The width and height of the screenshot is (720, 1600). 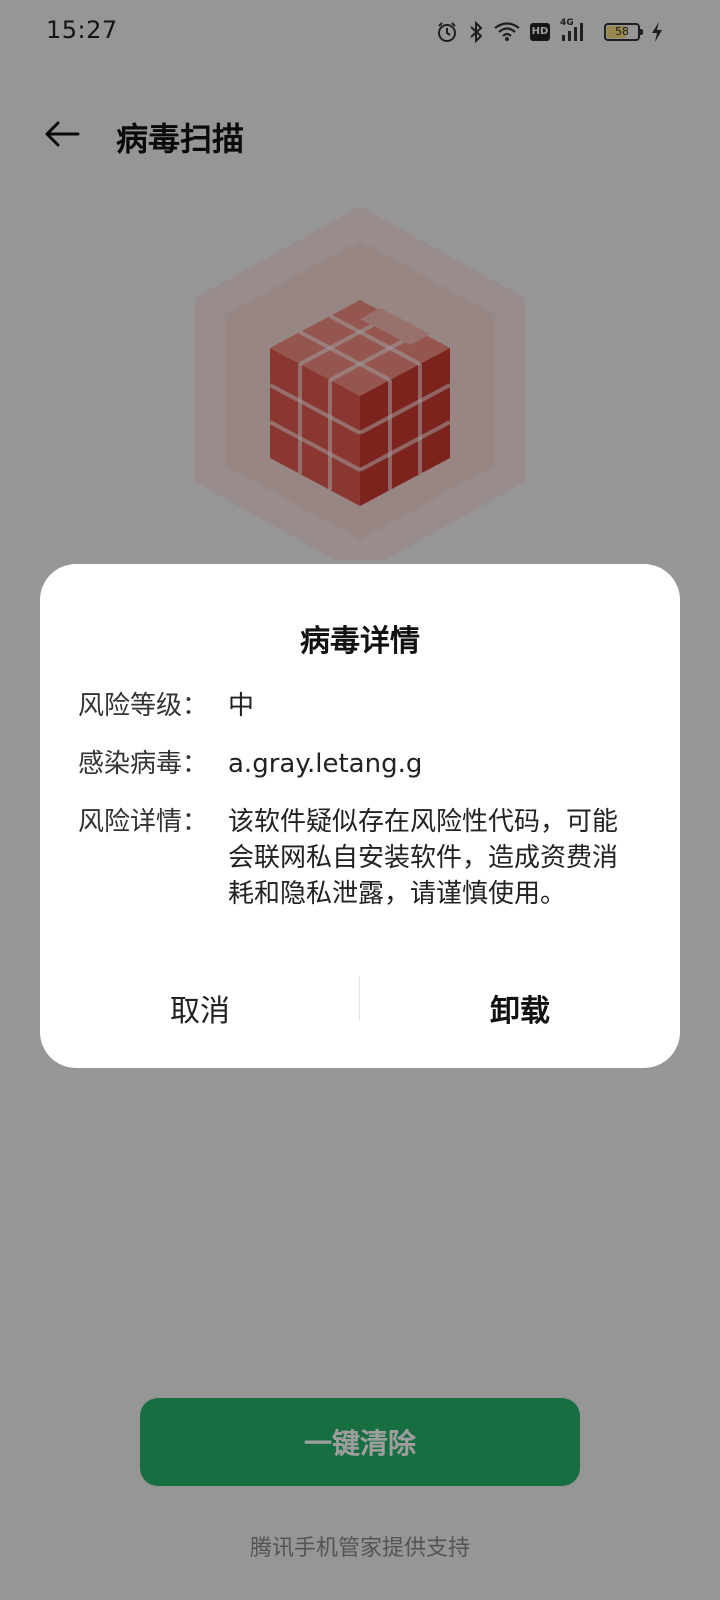 I want to click on infected-virus-value: a.gray.letang.g, so click(x=325, y=764).